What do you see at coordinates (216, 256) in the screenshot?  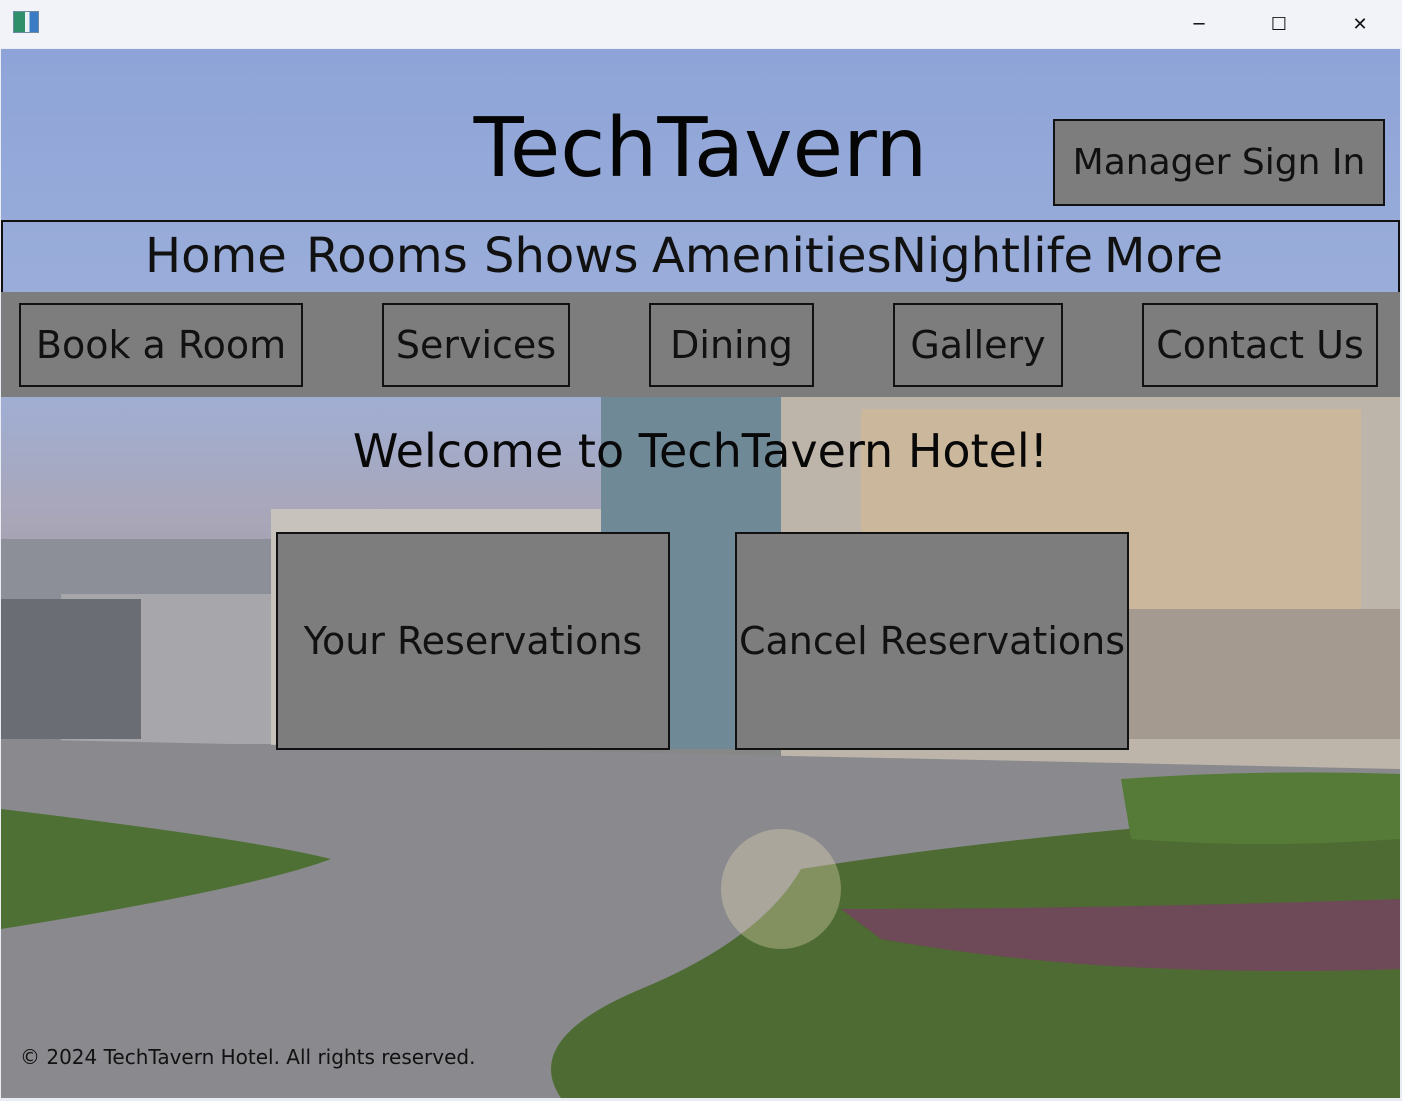 I see `nav-item-home: Home` at bounding box center [216, 256].